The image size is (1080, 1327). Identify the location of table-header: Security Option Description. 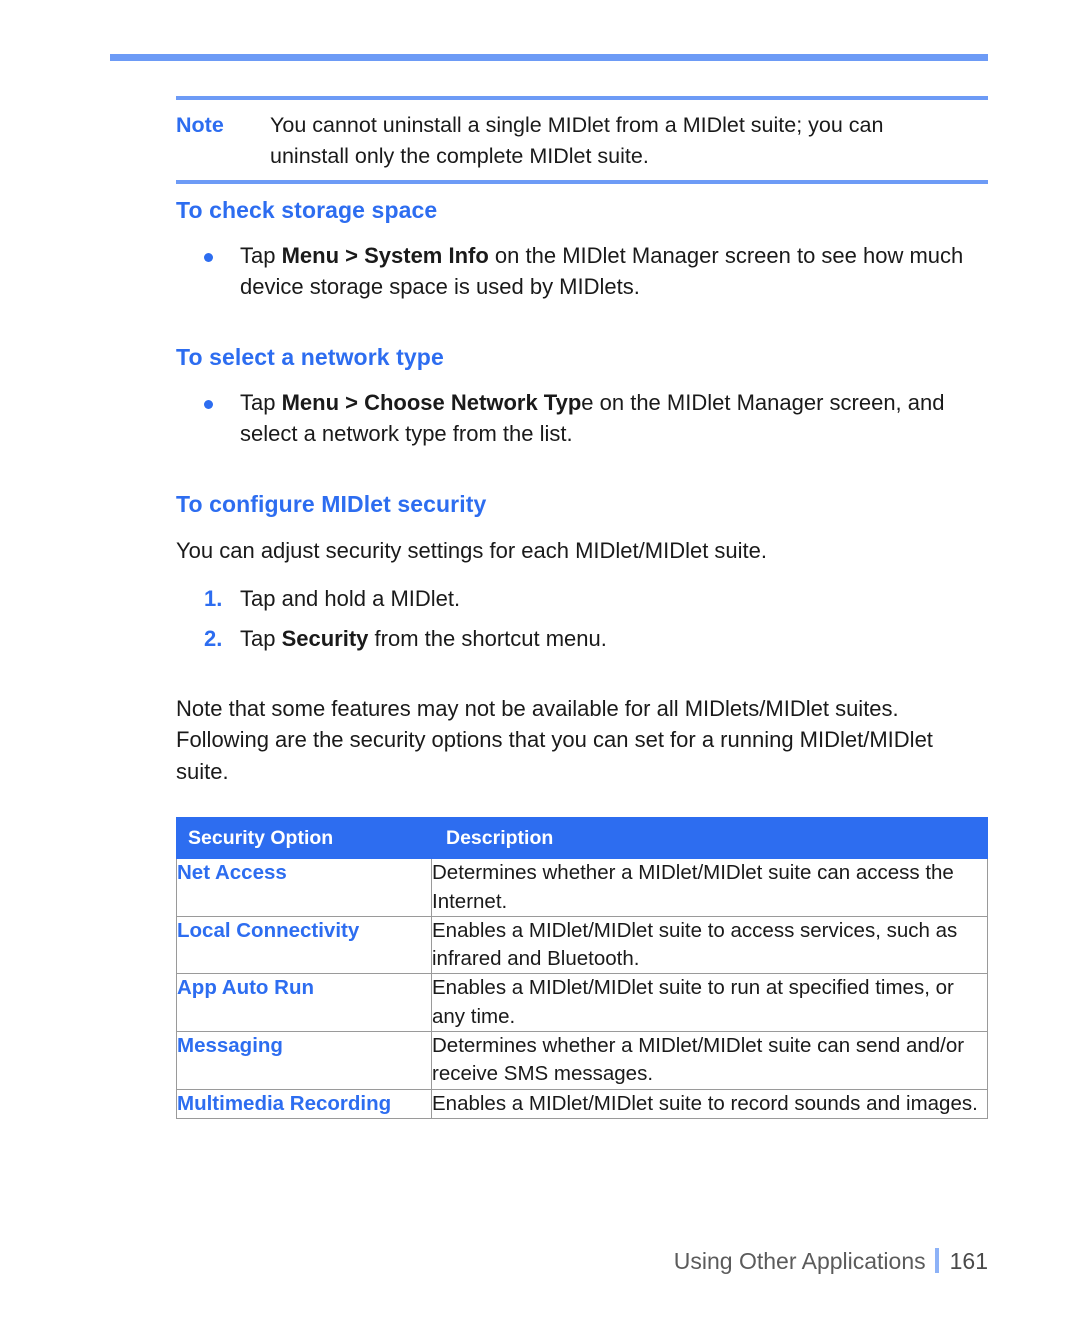
(582, 838).